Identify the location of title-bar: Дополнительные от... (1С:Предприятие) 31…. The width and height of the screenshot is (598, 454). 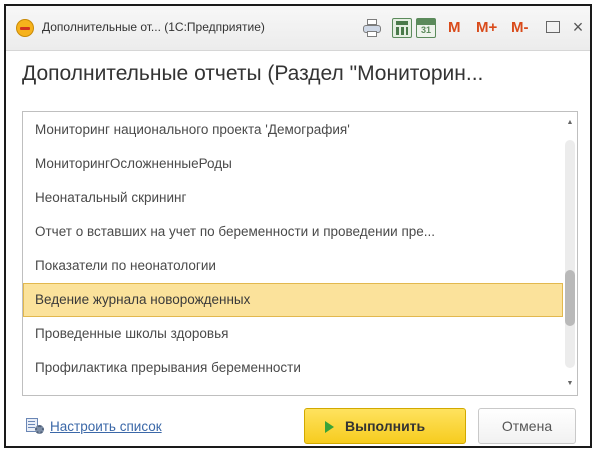
(298, 28).